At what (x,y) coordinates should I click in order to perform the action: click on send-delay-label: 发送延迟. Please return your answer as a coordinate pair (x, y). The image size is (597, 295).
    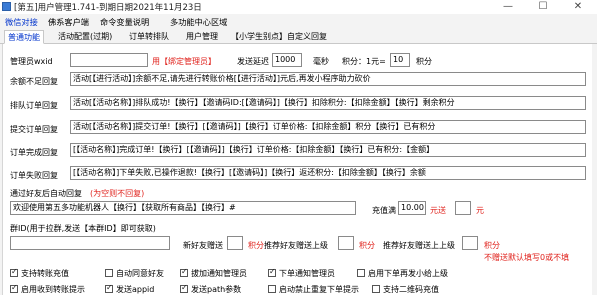
    Looking at the image, I should click on (253, 61).